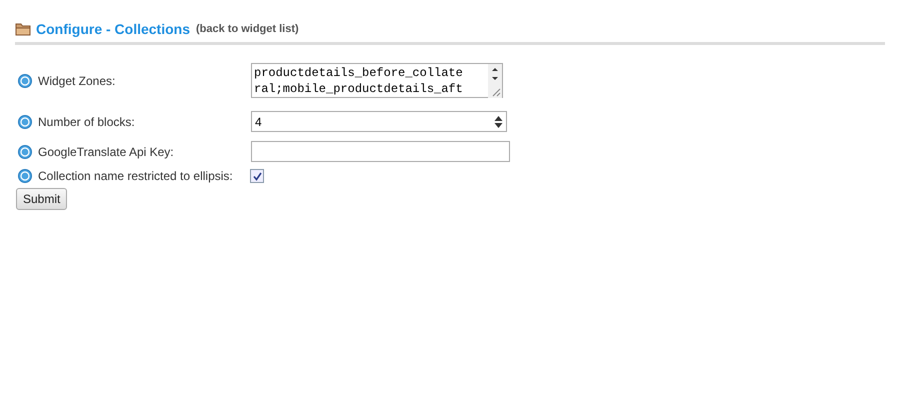 Image resolution: width=900 pixels, height=400 pixels. Describe the element at coordinates (135, 176) in the screenshot. I see `field-label: Collection name restricted to ellipsis:` at that location.